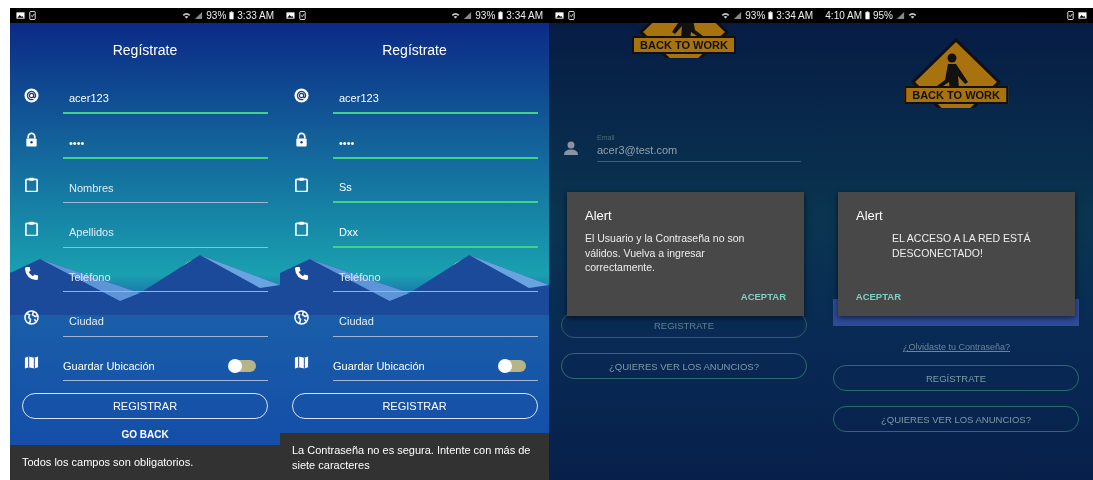  What do you see at coordinates (255, 15) in the screenshot?
I see `status-time: 3:33 AM` at bounding box center [255, 15].